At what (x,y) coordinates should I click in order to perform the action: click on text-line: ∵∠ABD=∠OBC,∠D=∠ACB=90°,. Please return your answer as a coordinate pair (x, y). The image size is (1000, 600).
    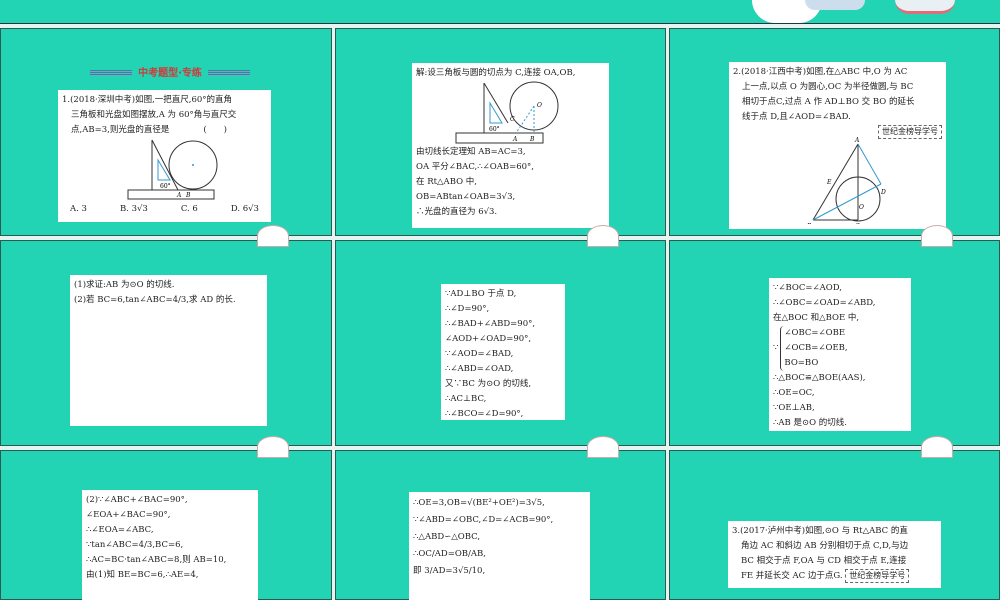
    Looking at the image, I should click on (483, 520).